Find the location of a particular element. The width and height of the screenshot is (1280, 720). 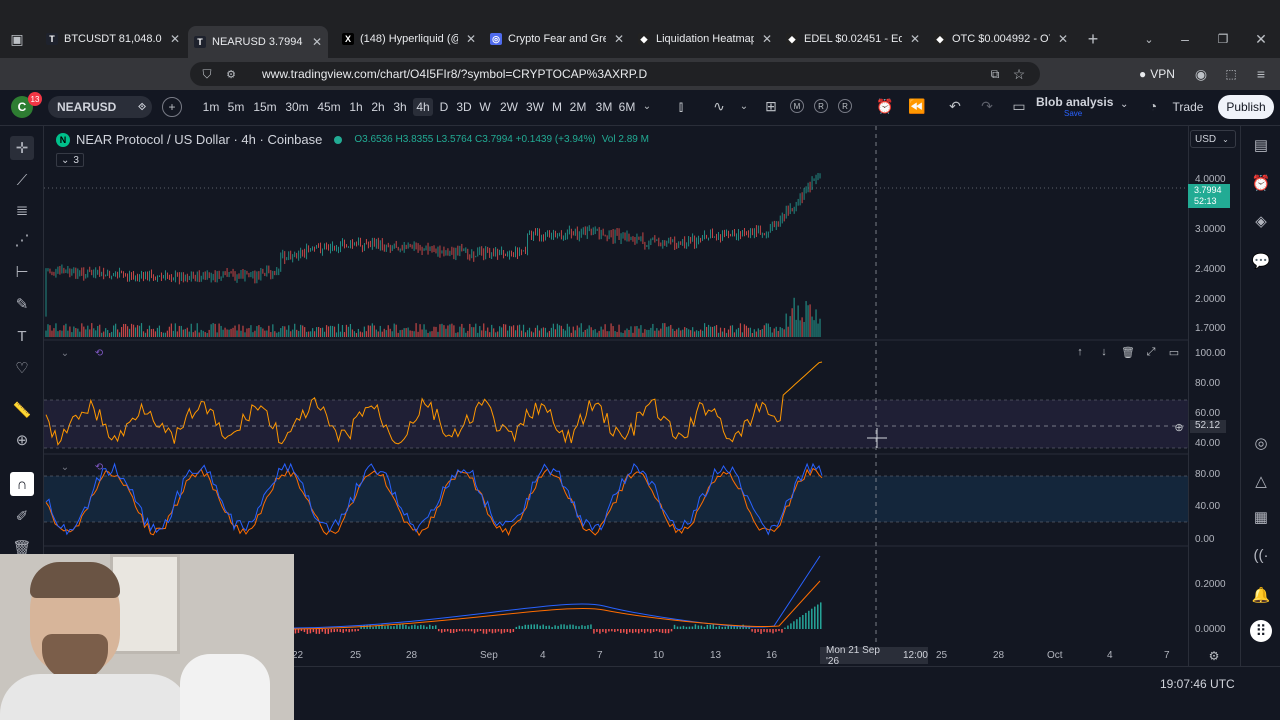

candle-type-icon: ⫾ is located at coordinates (681, 106).